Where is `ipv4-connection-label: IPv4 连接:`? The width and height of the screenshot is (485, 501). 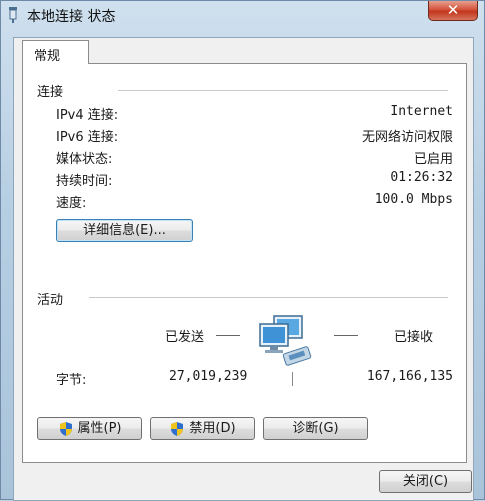 ipv4-connection-label: IPv4 连接: is located at coordinates (87, 115).